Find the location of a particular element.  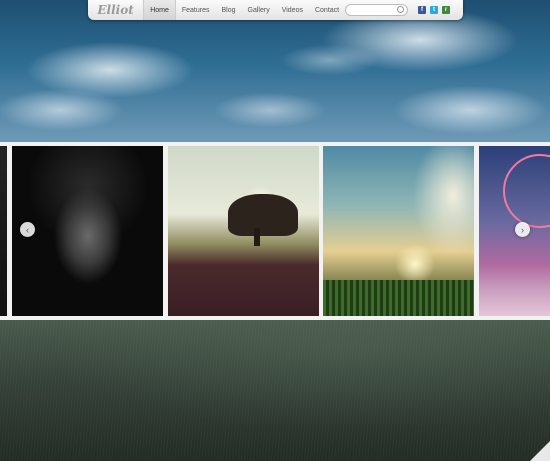

menu-item-features: Features is located at coordinates (196, 10).